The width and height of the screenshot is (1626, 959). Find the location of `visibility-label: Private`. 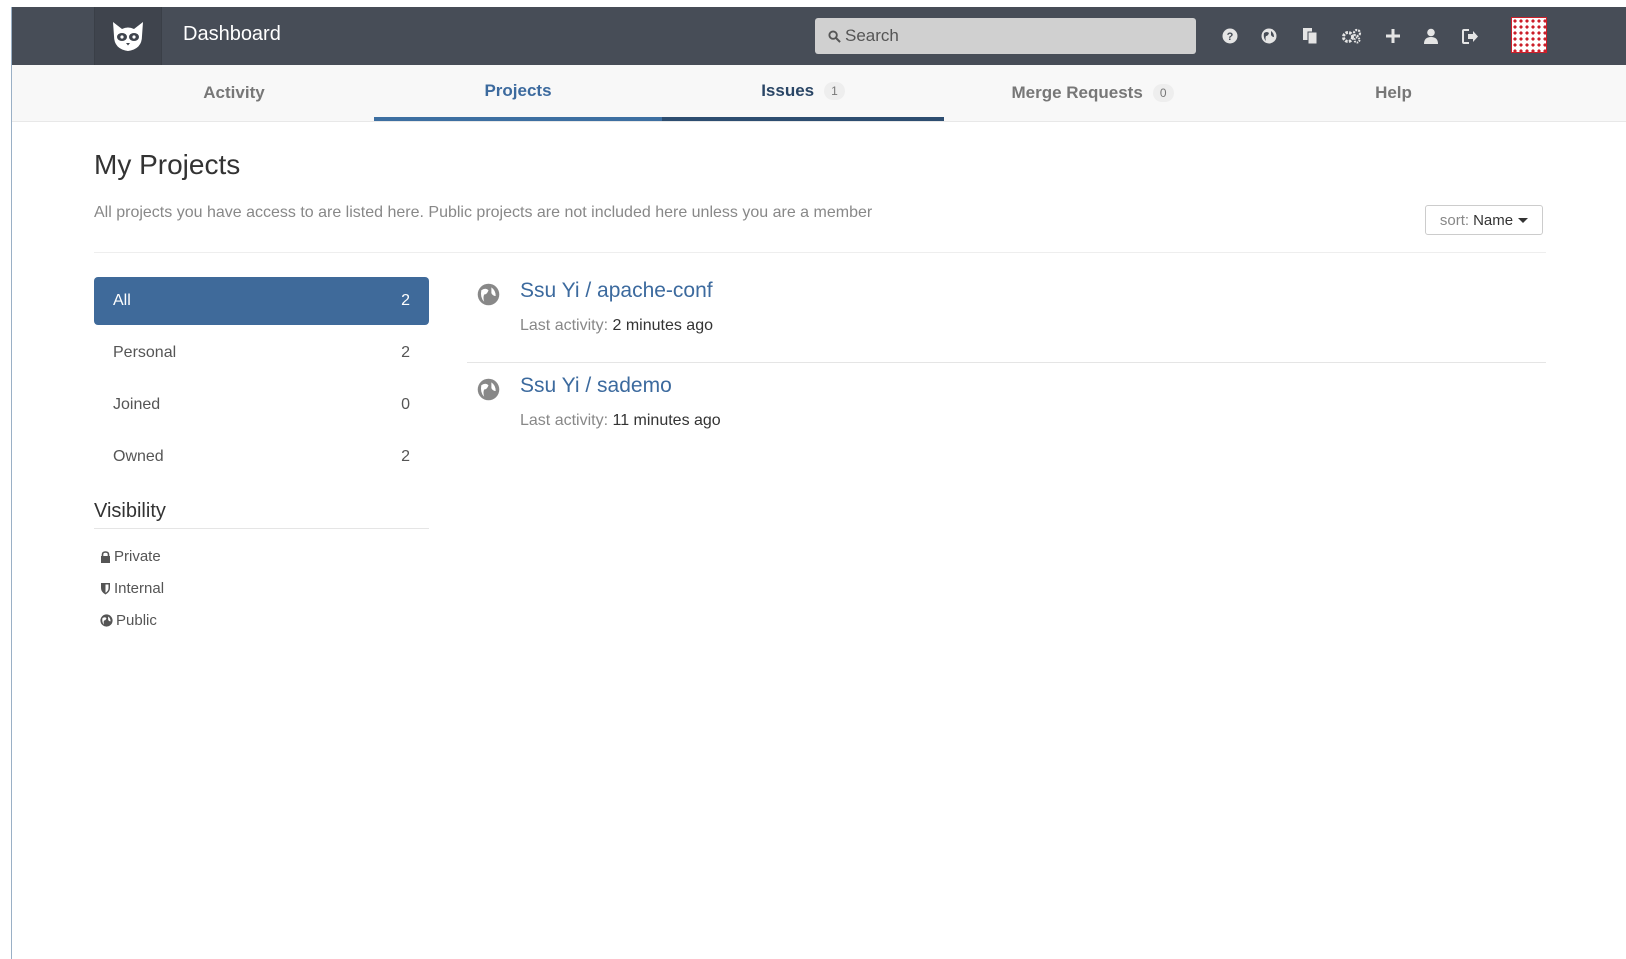

visibility-label: Private is located at coordinates (137, 556).